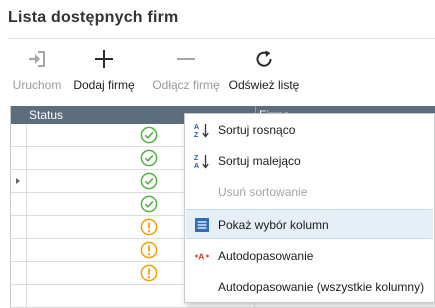  What do you see at coordinates (202, 225) in the screenshot?
I see `column-chooser-icon` at bounding box center [202, 225].